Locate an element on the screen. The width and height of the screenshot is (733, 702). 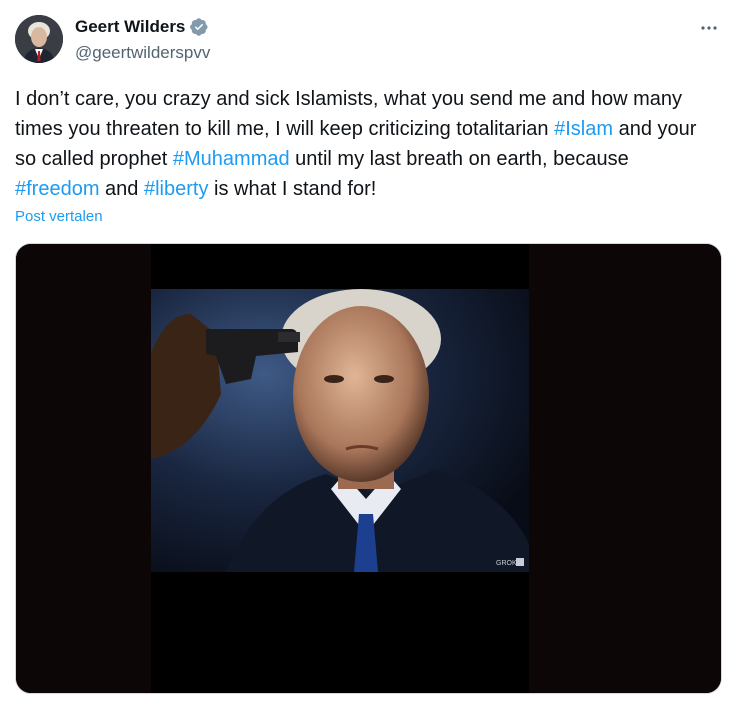
translate-post-link: Post vertalen is located at coordinates (59, 217).